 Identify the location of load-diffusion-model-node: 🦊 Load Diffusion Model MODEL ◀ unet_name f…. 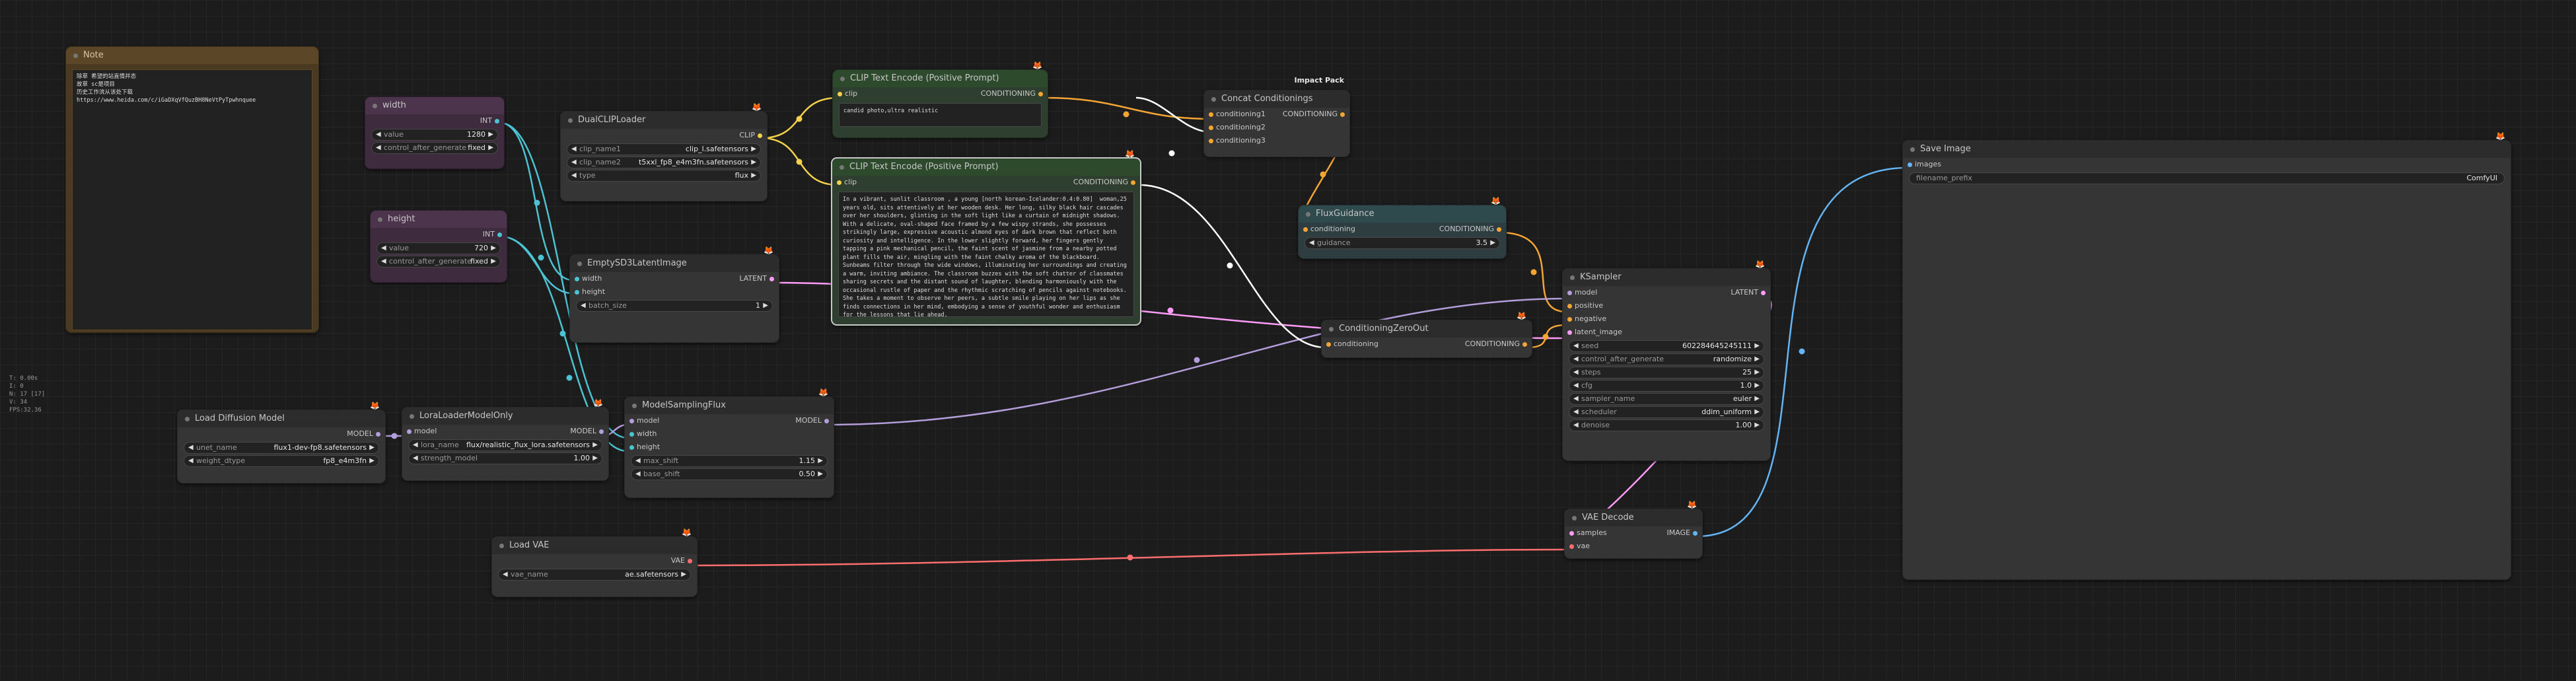
(281, 442).